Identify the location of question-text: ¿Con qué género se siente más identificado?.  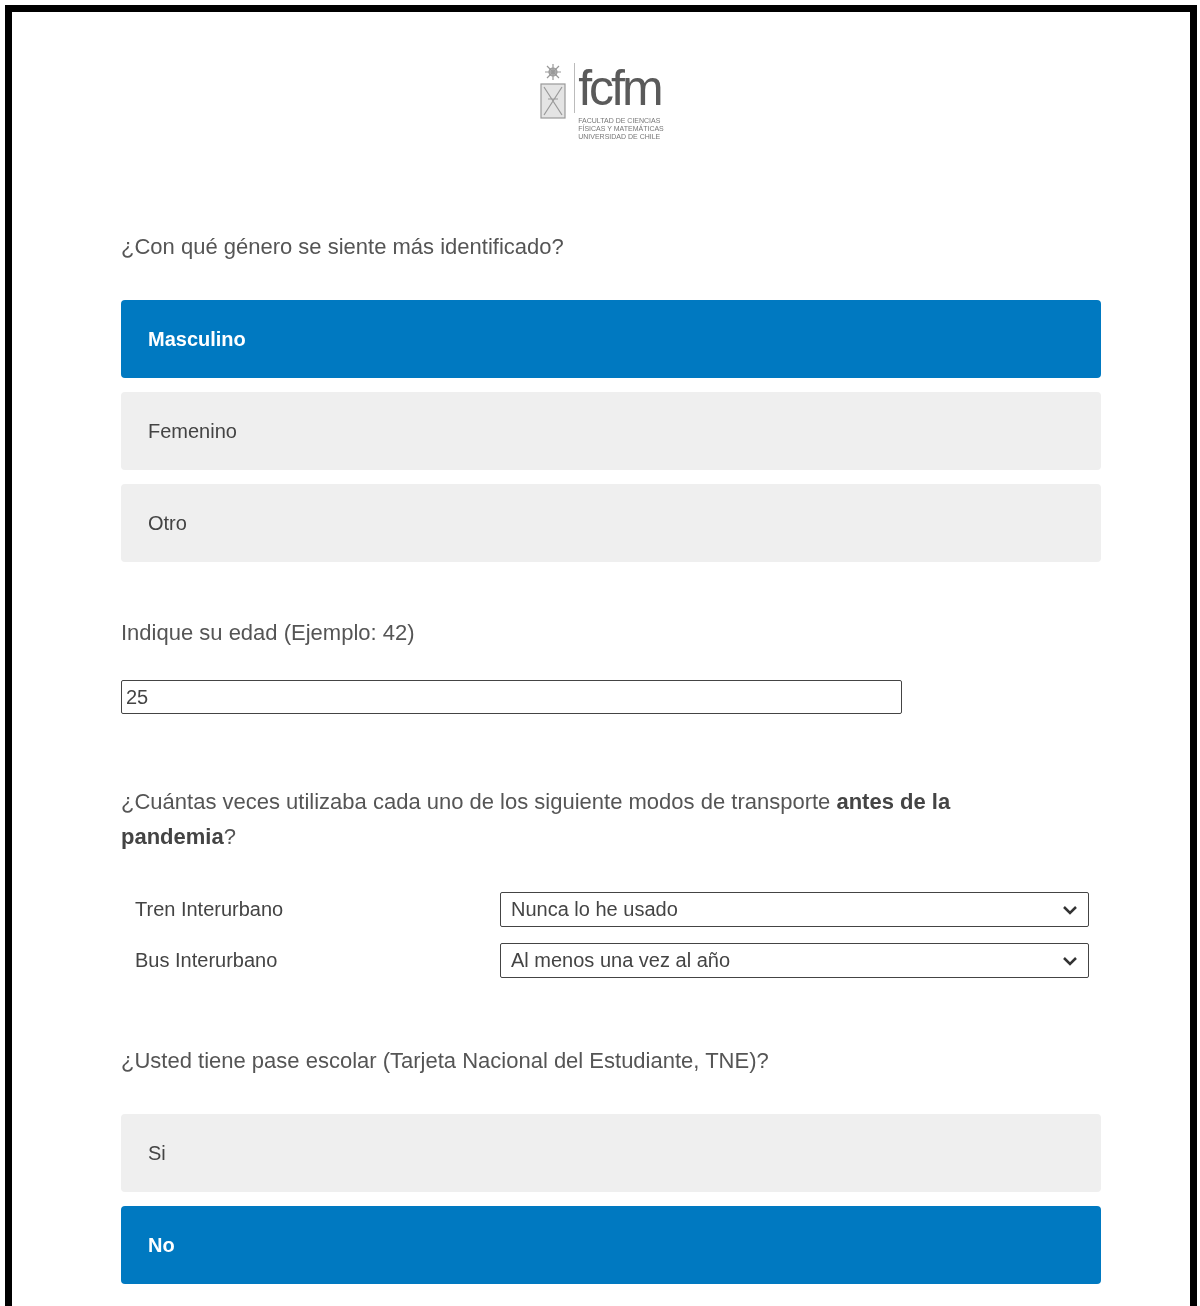
(343, 247).